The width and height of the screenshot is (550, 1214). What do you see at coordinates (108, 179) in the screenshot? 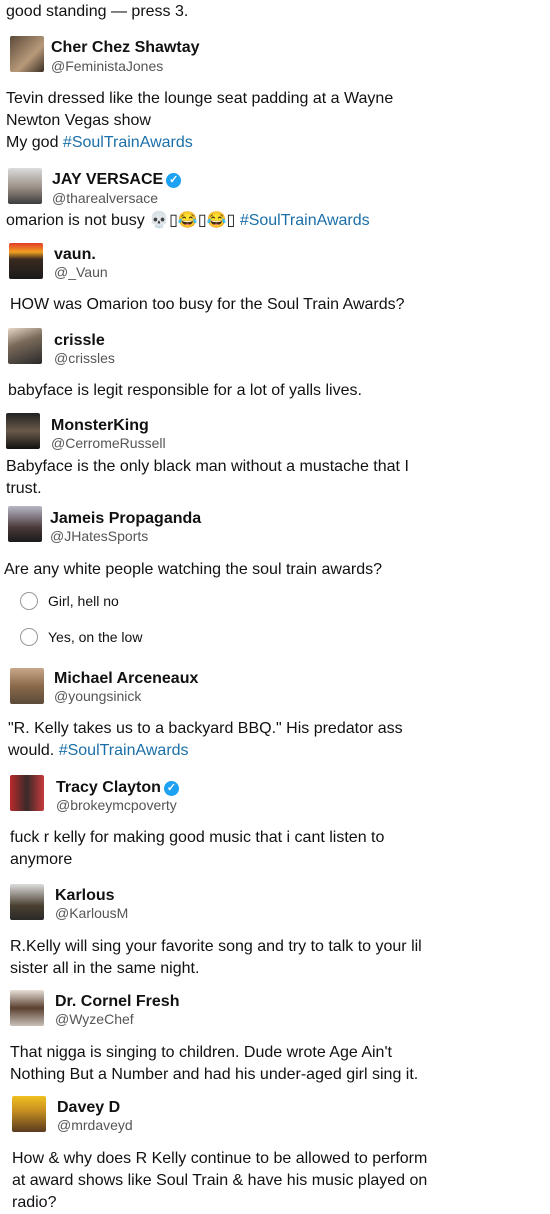
I see `user-name-text: JAY VERSACE` at bounding box center [108, 179].